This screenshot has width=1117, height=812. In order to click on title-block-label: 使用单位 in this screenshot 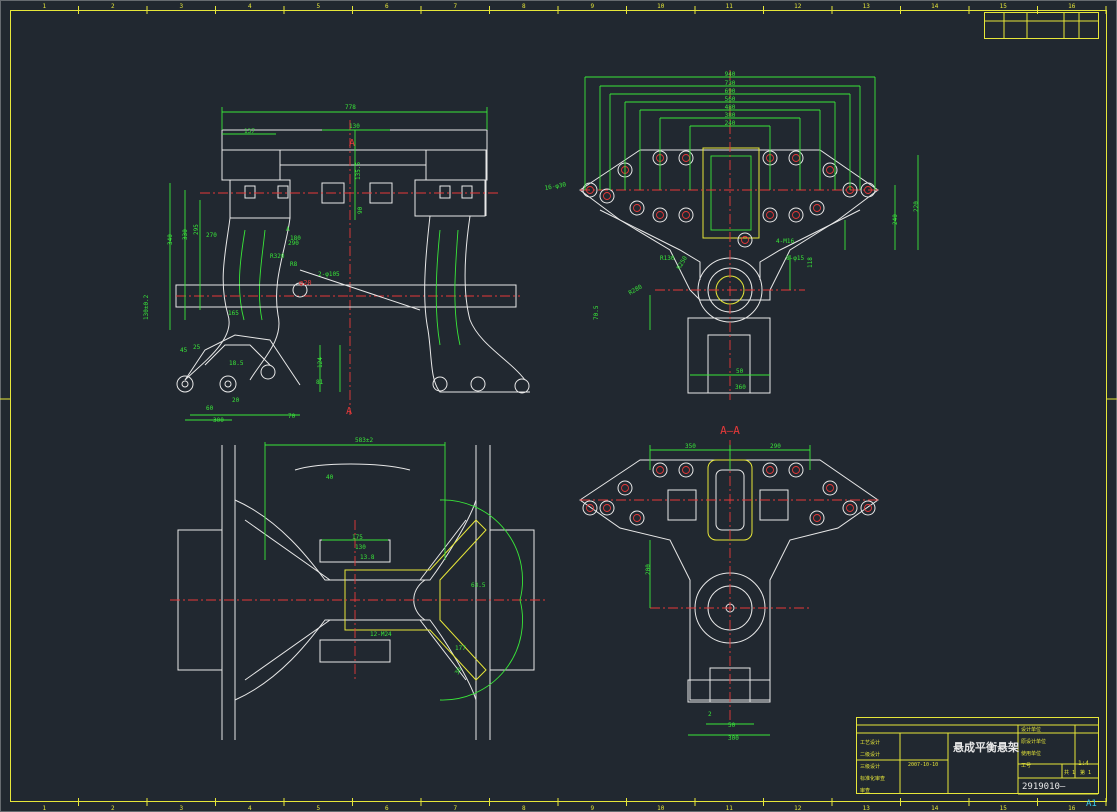, I will do `click(1031, 753)`.